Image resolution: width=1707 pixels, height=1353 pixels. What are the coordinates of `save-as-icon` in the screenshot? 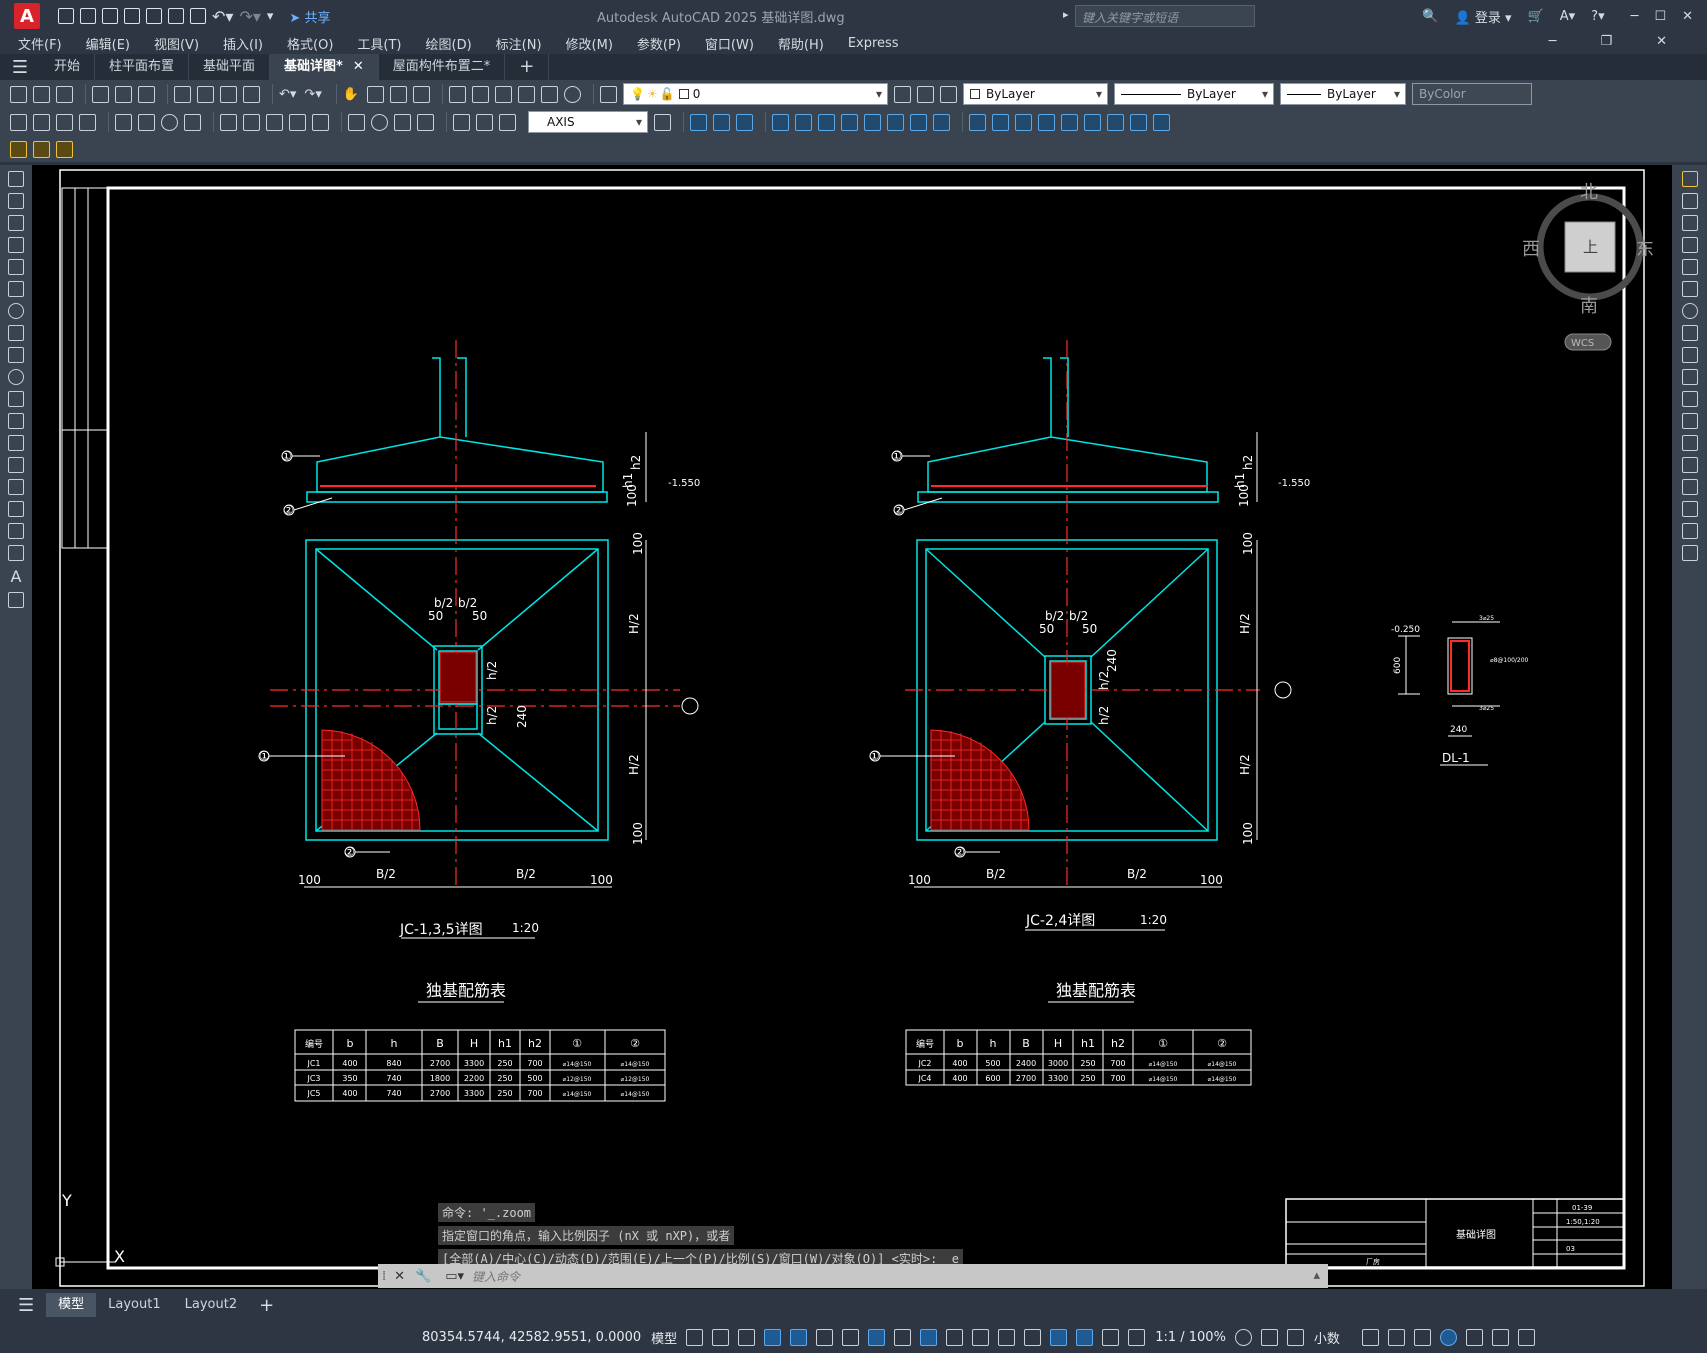 It's located at (132, 16).